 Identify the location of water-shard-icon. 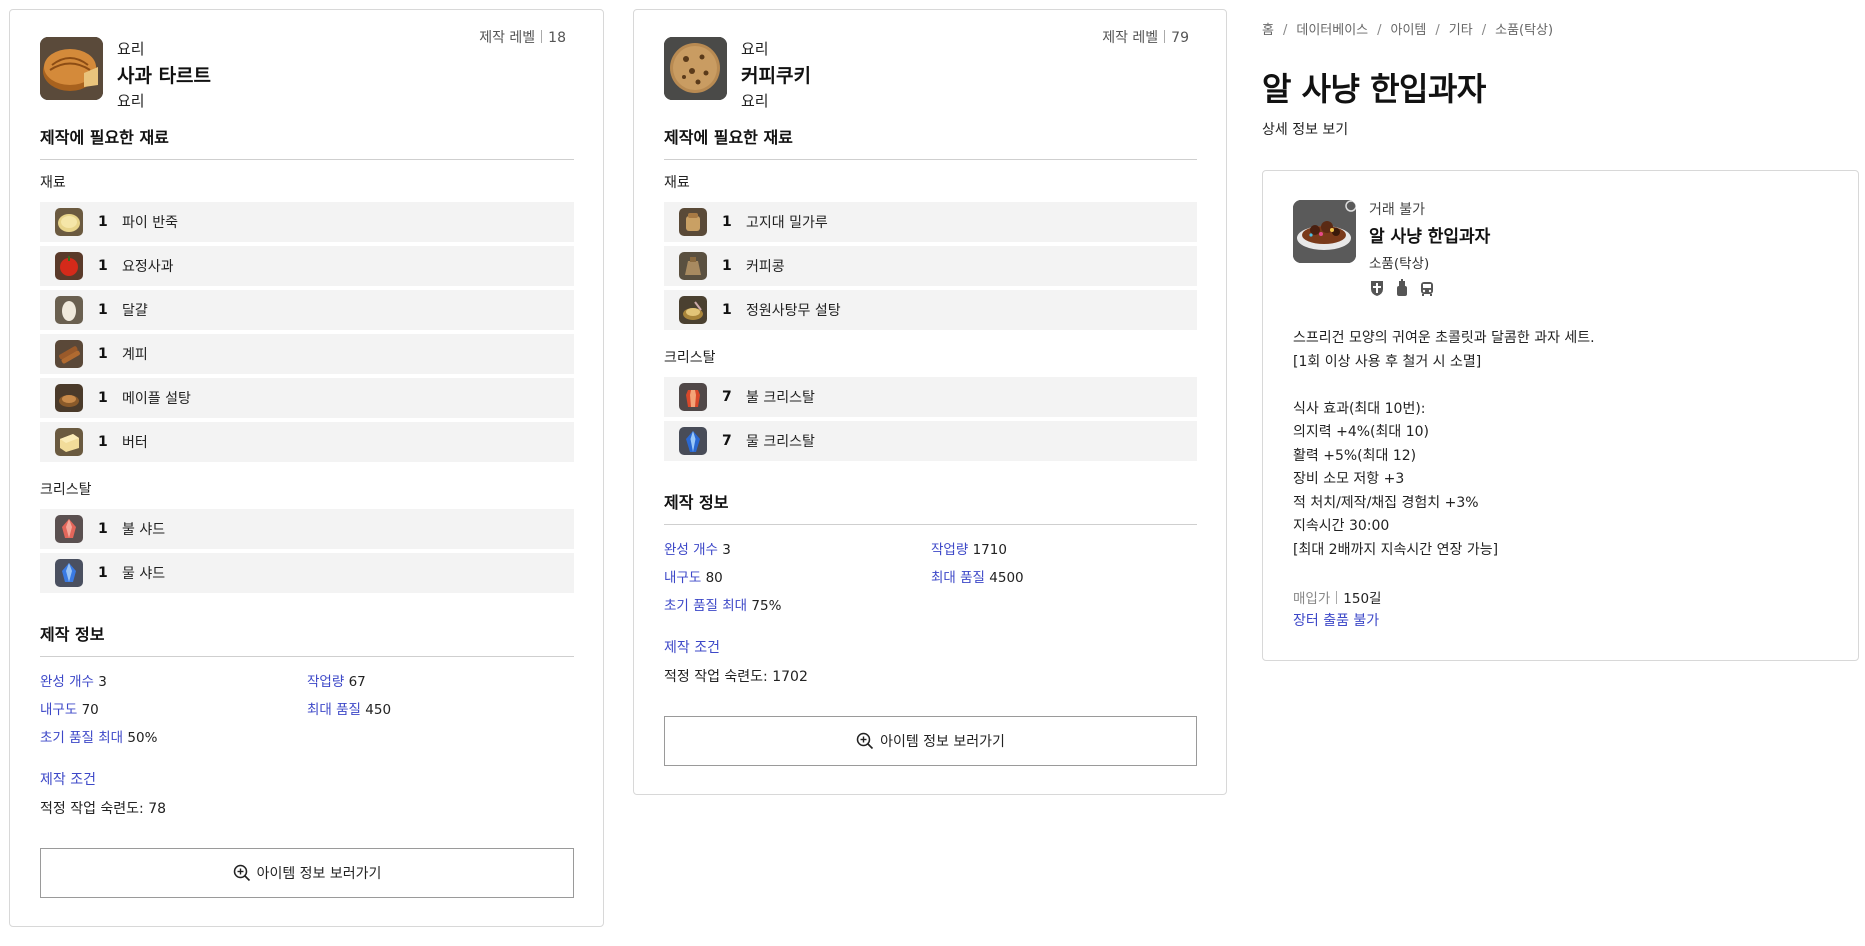
(69, 573).